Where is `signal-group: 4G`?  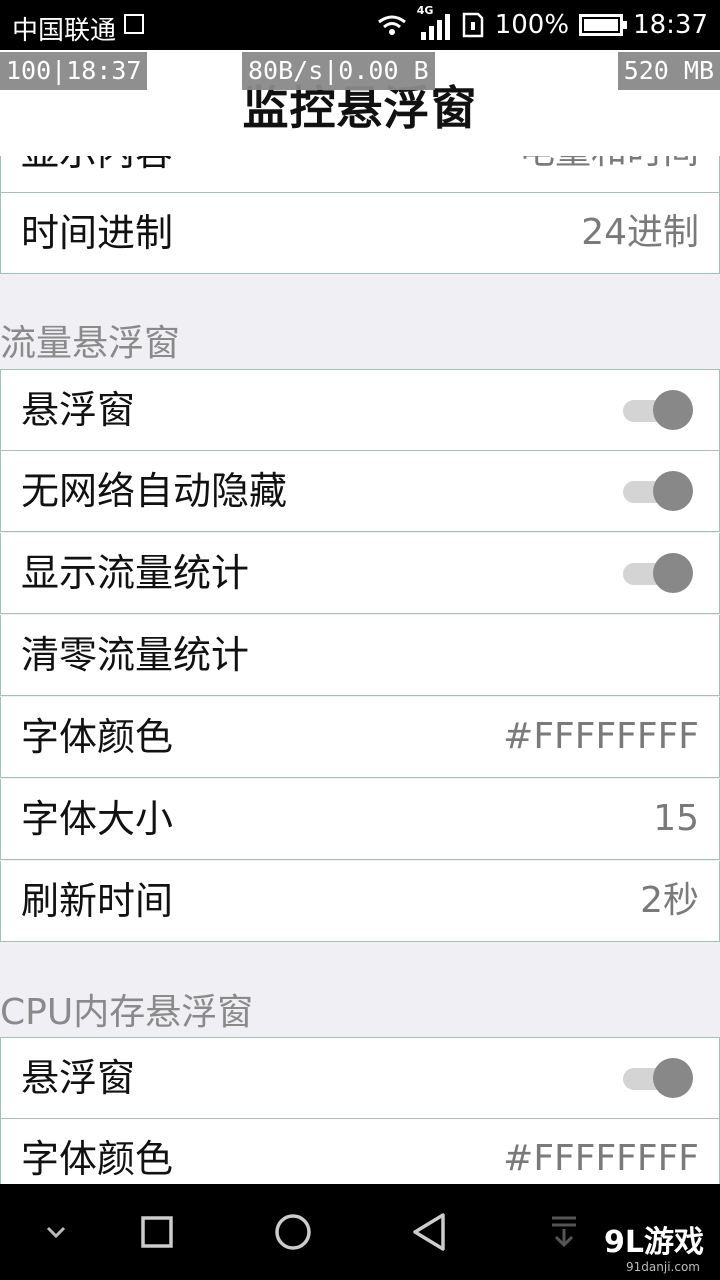
signal-group: 4G is located at coordinates (434, 22).